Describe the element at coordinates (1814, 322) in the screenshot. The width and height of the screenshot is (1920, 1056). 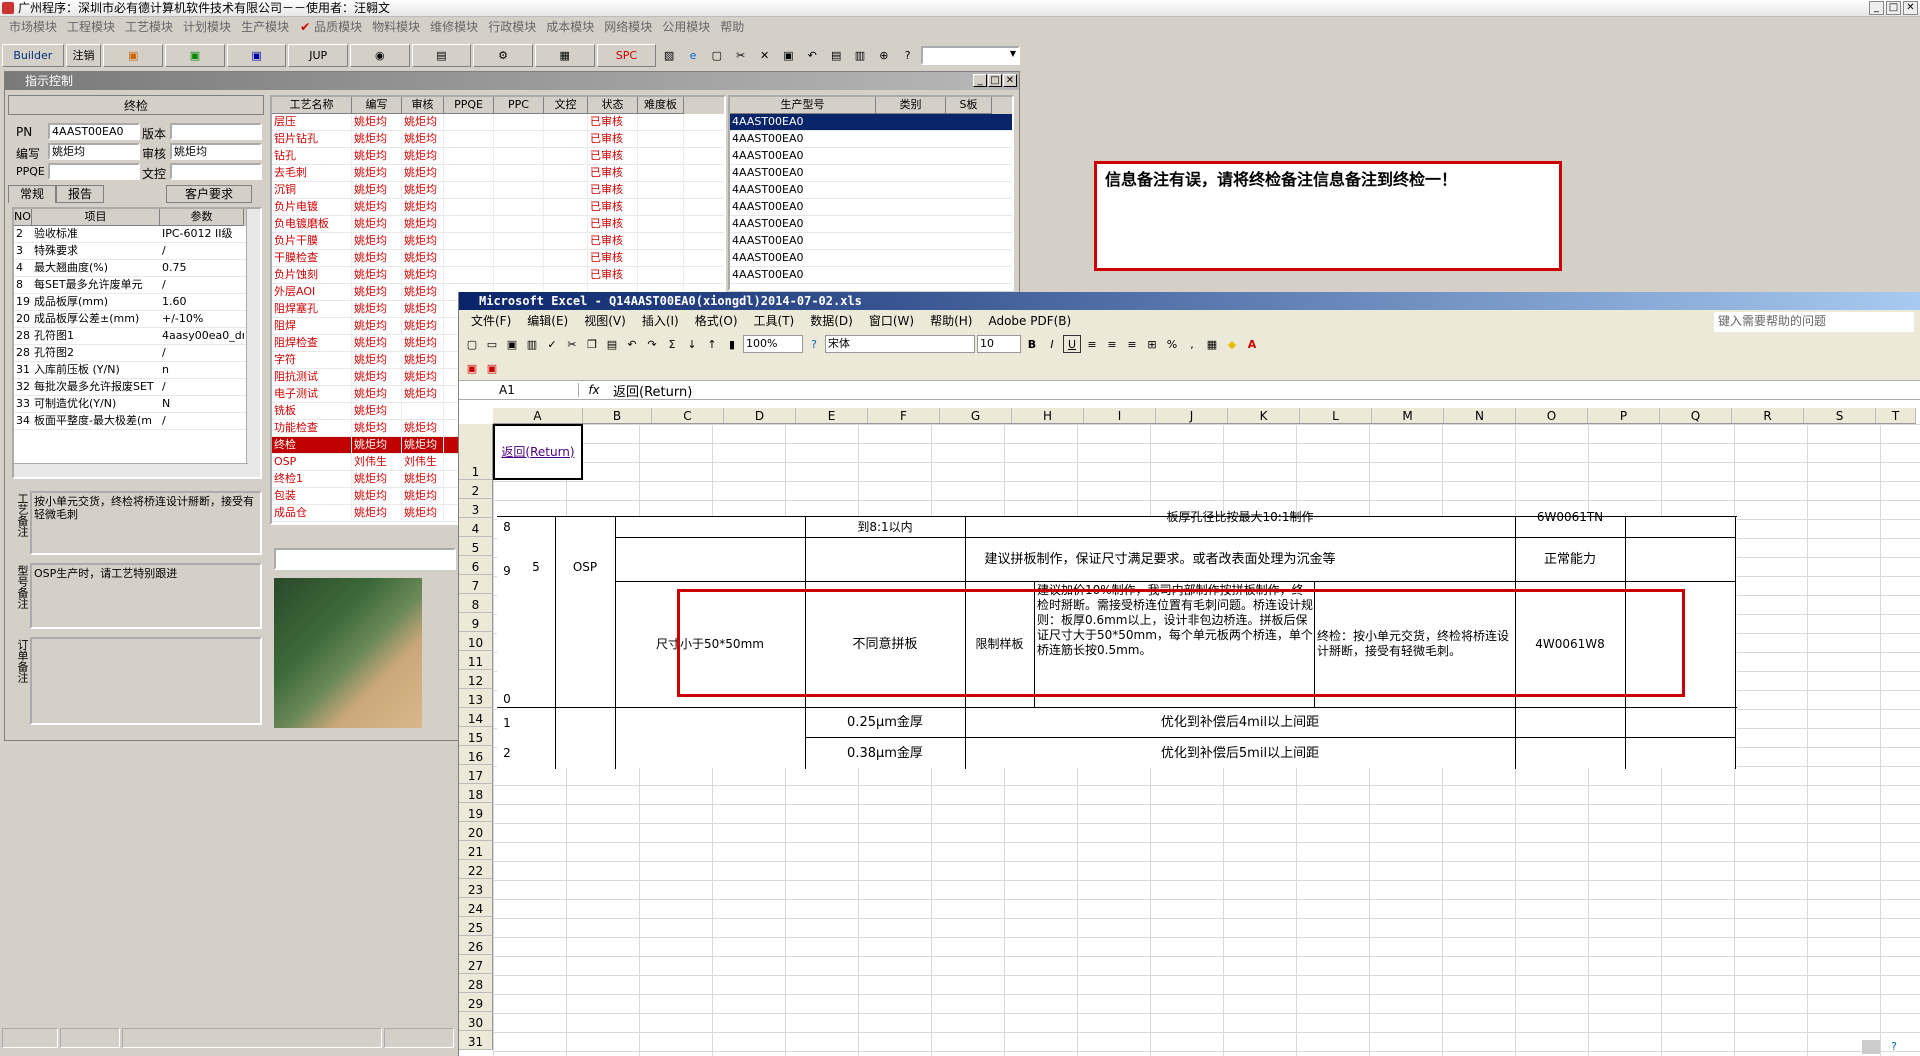
I see `help-question-input: 键入需要帮助的问题` at that location.